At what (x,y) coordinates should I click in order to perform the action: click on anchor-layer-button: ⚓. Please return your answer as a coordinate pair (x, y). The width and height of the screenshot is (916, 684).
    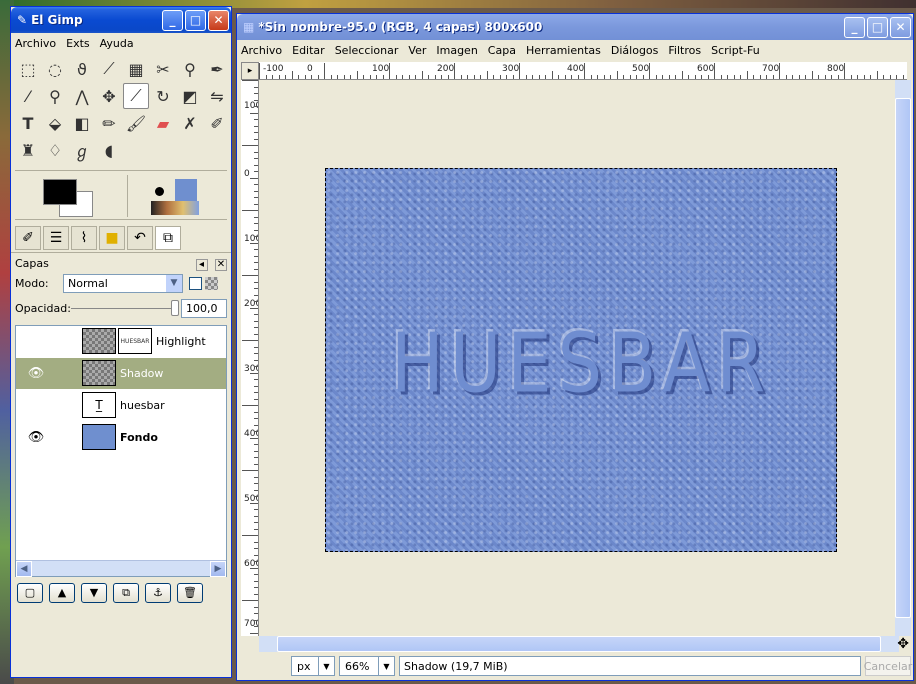
    Looking at the image, I should click on (158, 592).